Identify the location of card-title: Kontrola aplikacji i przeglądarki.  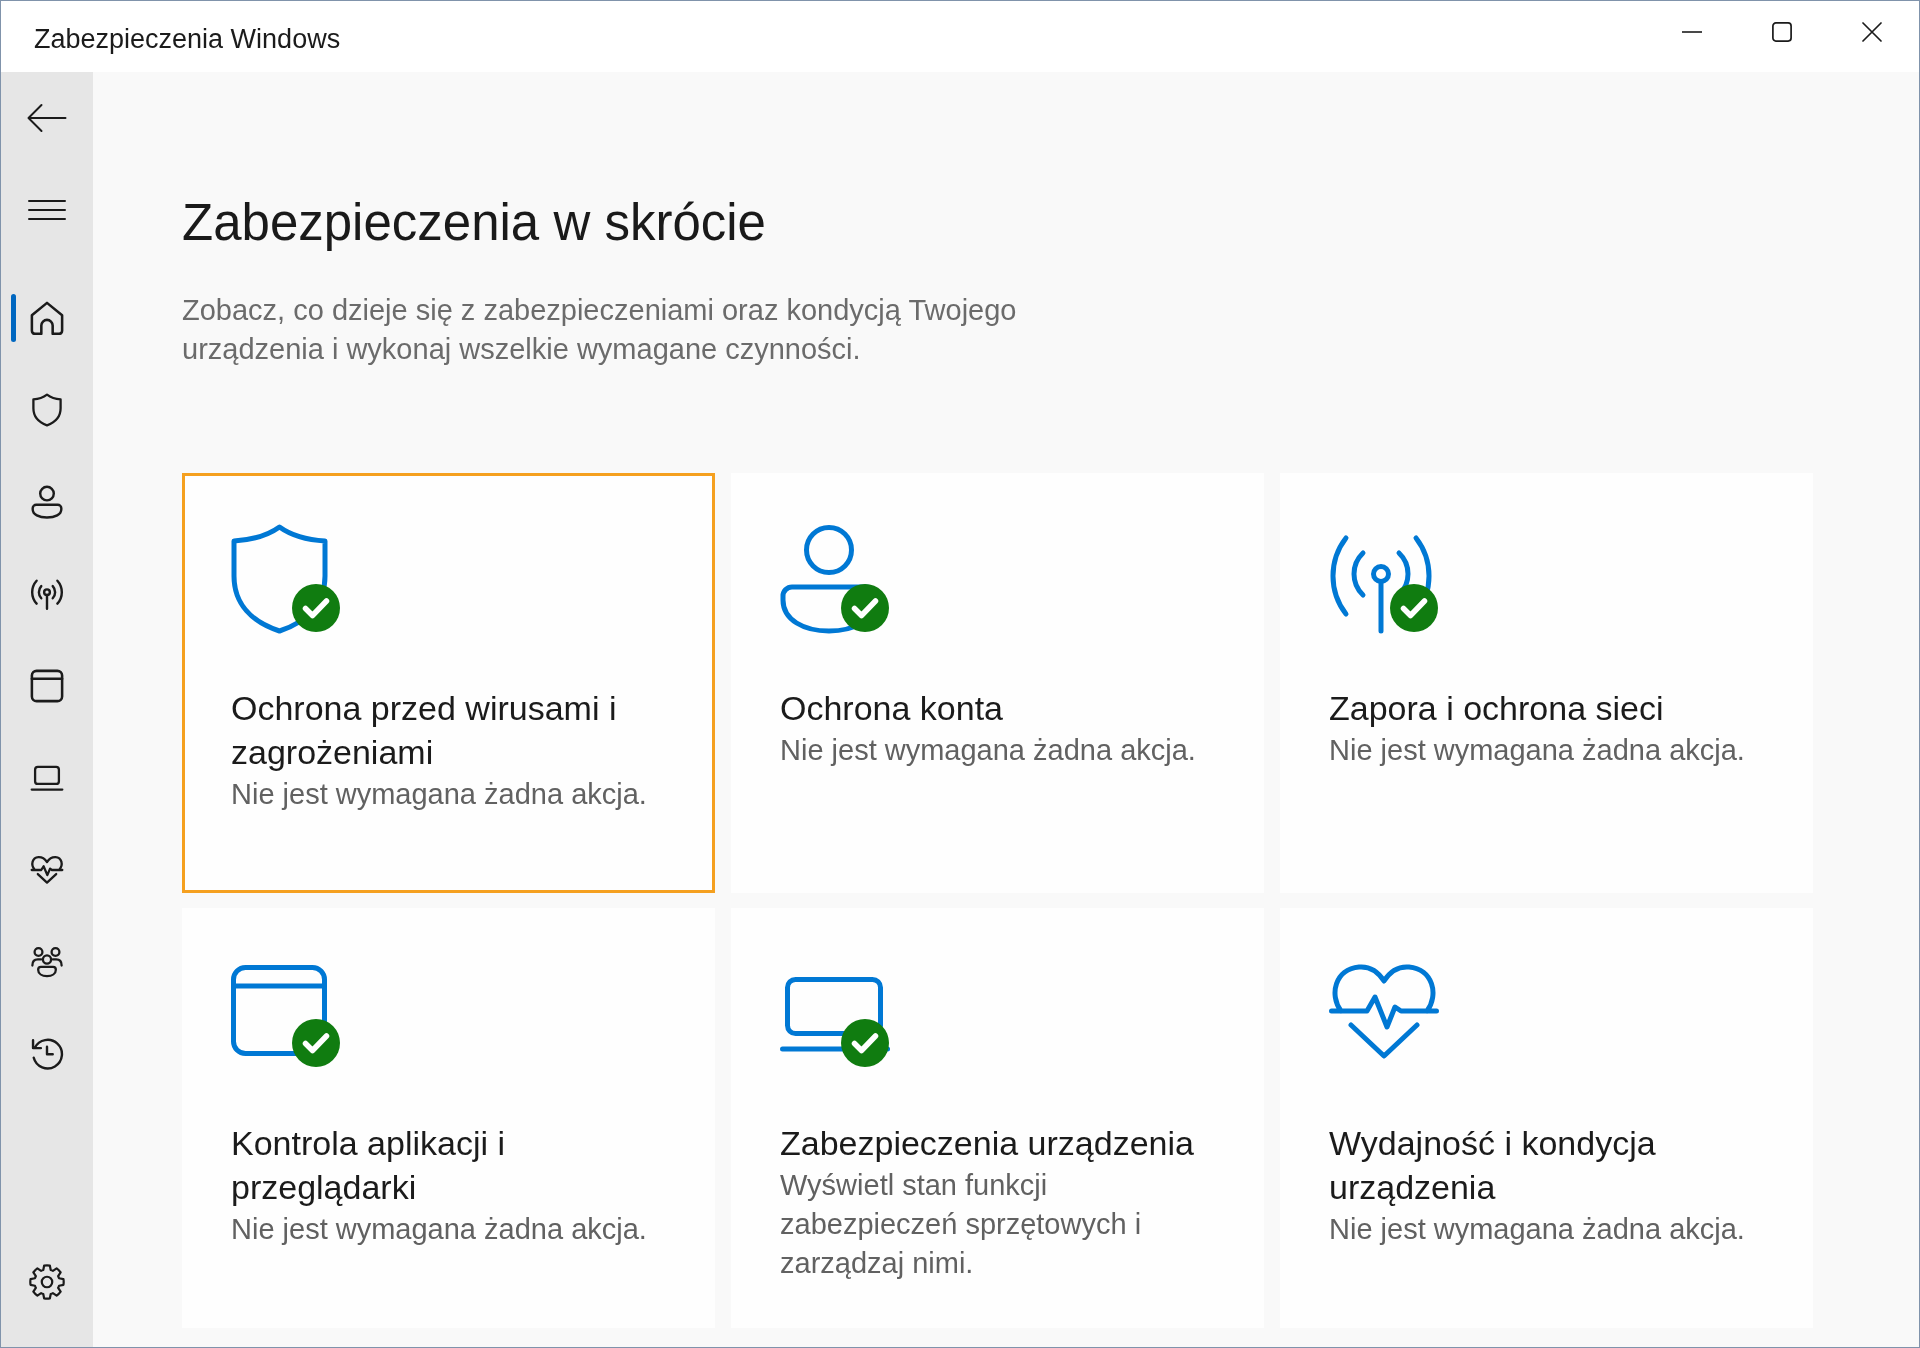
(369, 1165).